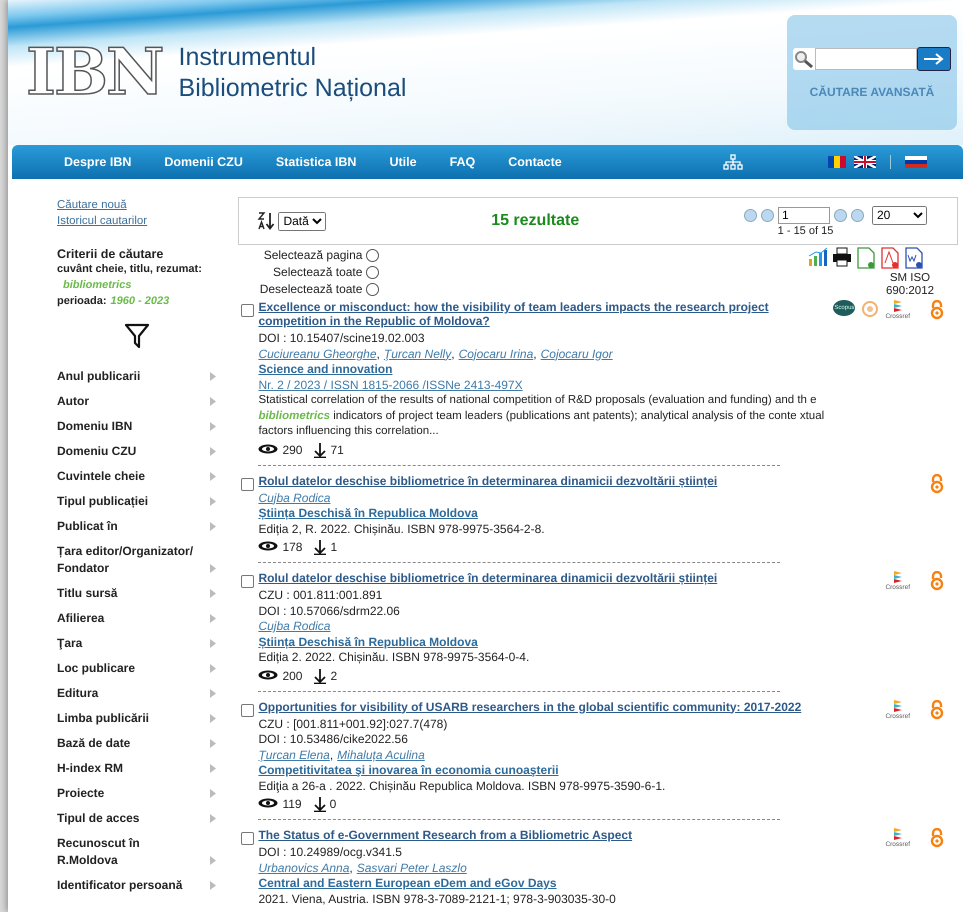  I want to click on result-title-link: The Status of e-Government Research from a Bibliometric Aspect, so click(445, 835).